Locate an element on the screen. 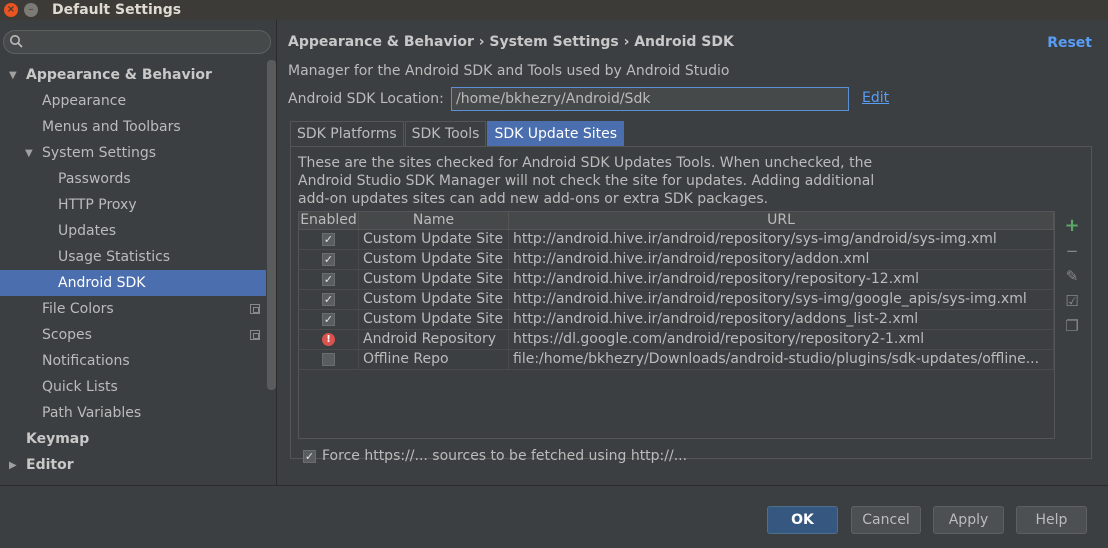  select-all-icon: ☑ is located at coordinates (1072, 300).